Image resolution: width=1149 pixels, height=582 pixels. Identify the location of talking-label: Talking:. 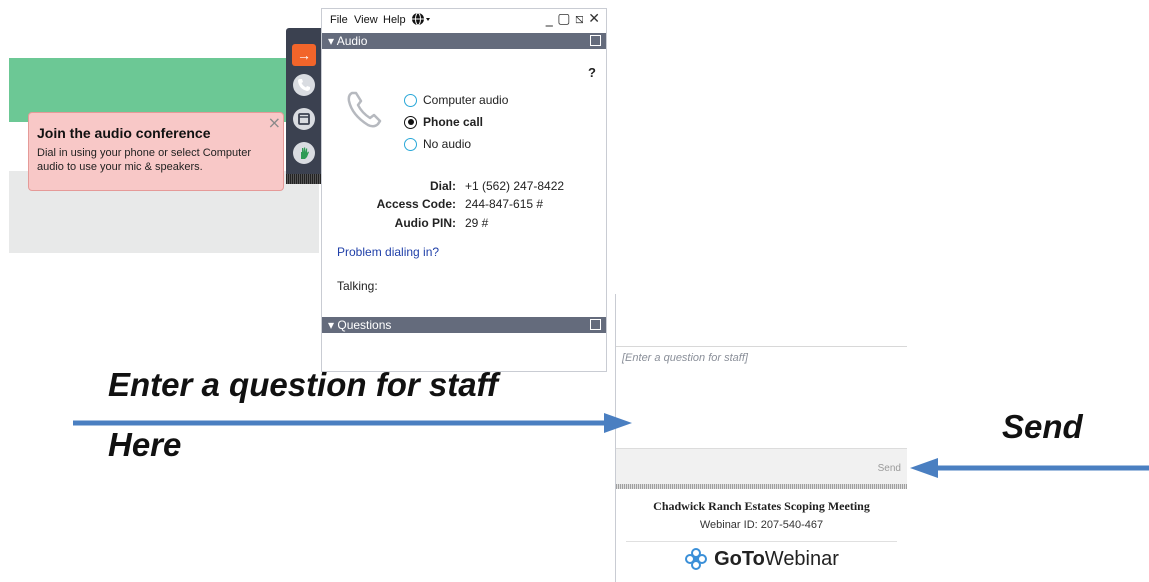
(357, 286).